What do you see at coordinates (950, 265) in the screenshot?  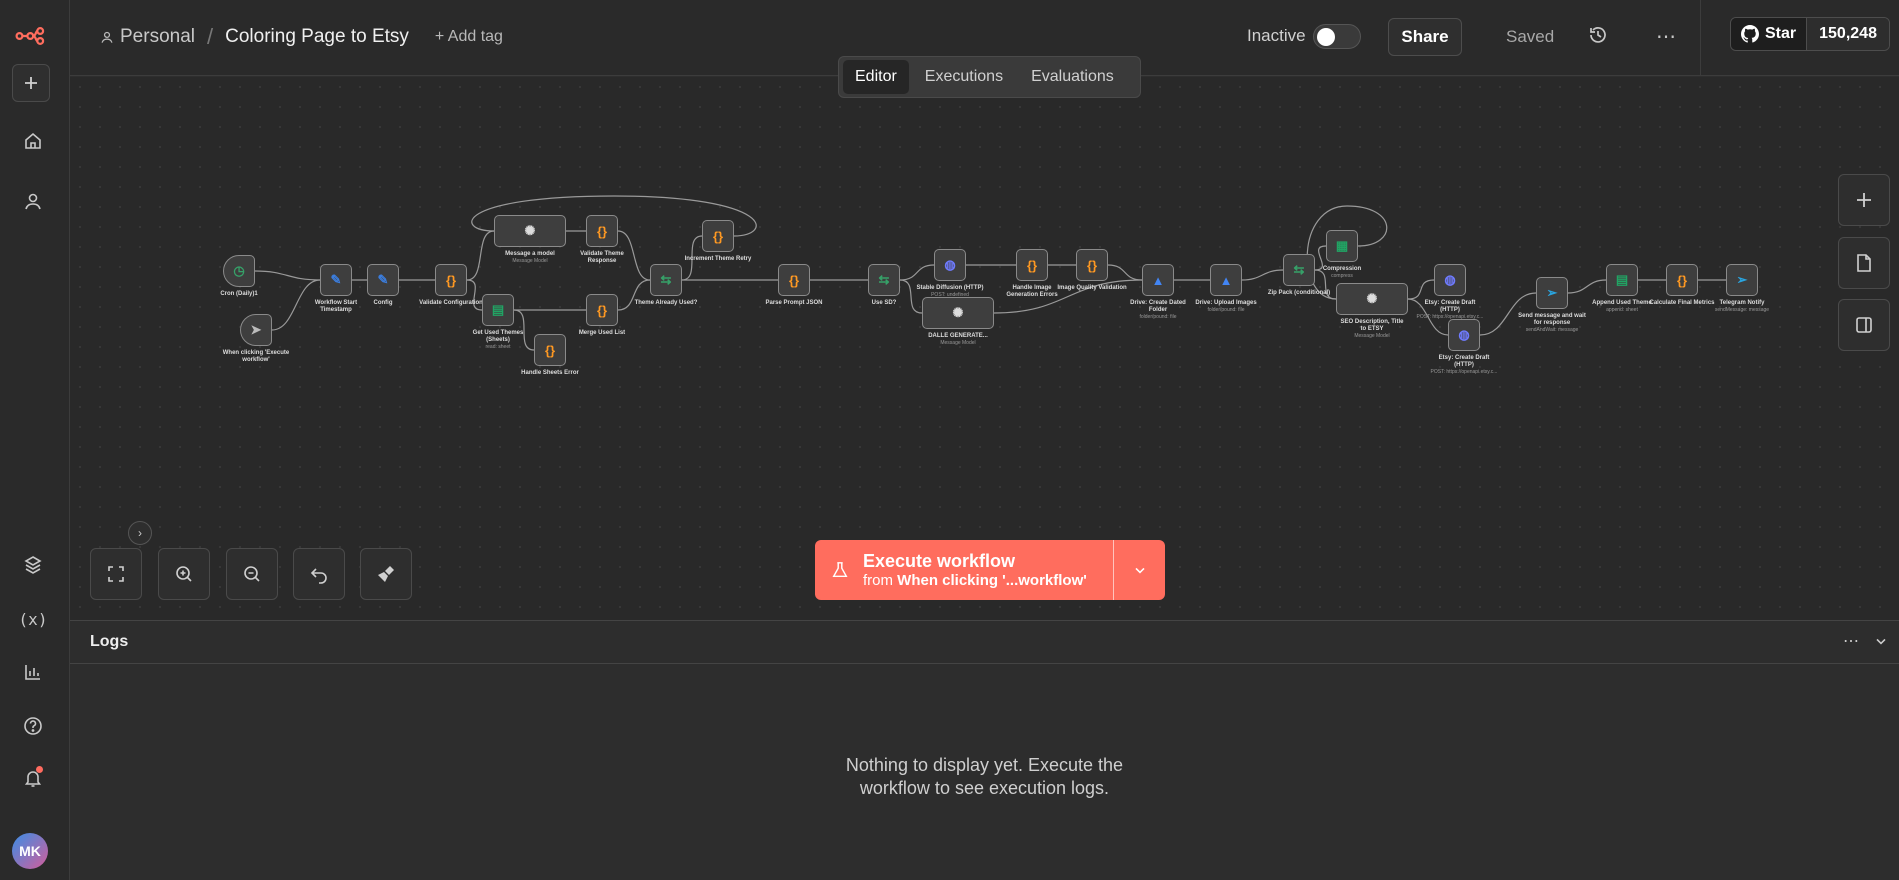 I see `workflow-node-stable-diff: ◍` at bounding box center [950, 265].